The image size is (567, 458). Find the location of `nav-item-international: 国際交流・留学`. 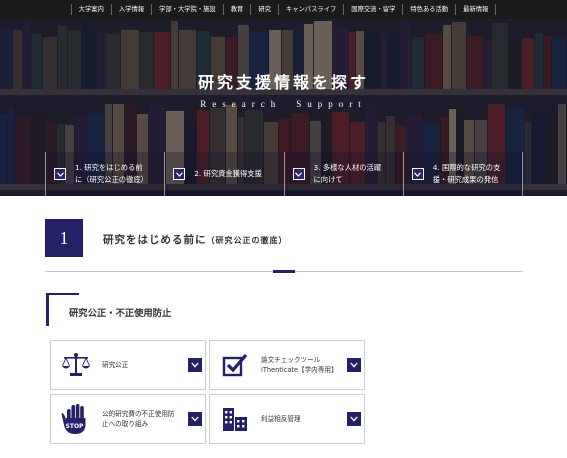

nav-item-international: 国際交流・留学 is located at coordinates (374, 9).